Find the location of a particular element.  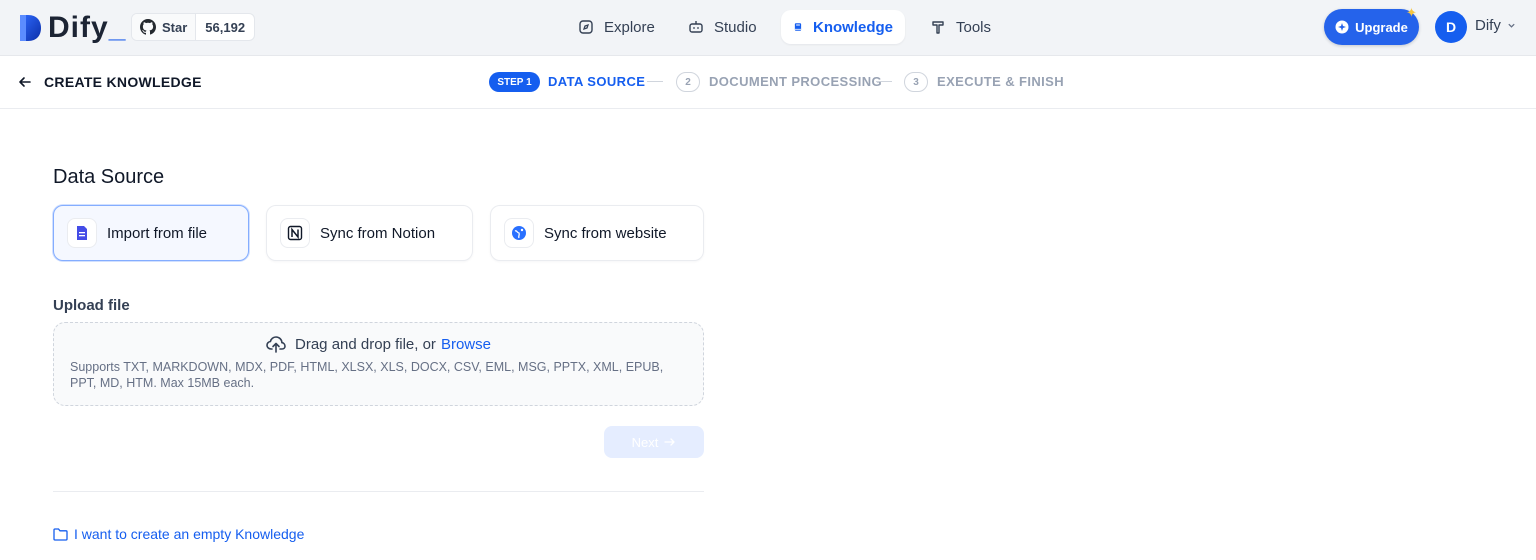

source-notion-label: Sync from Notion is located at coordinates (378, 233).